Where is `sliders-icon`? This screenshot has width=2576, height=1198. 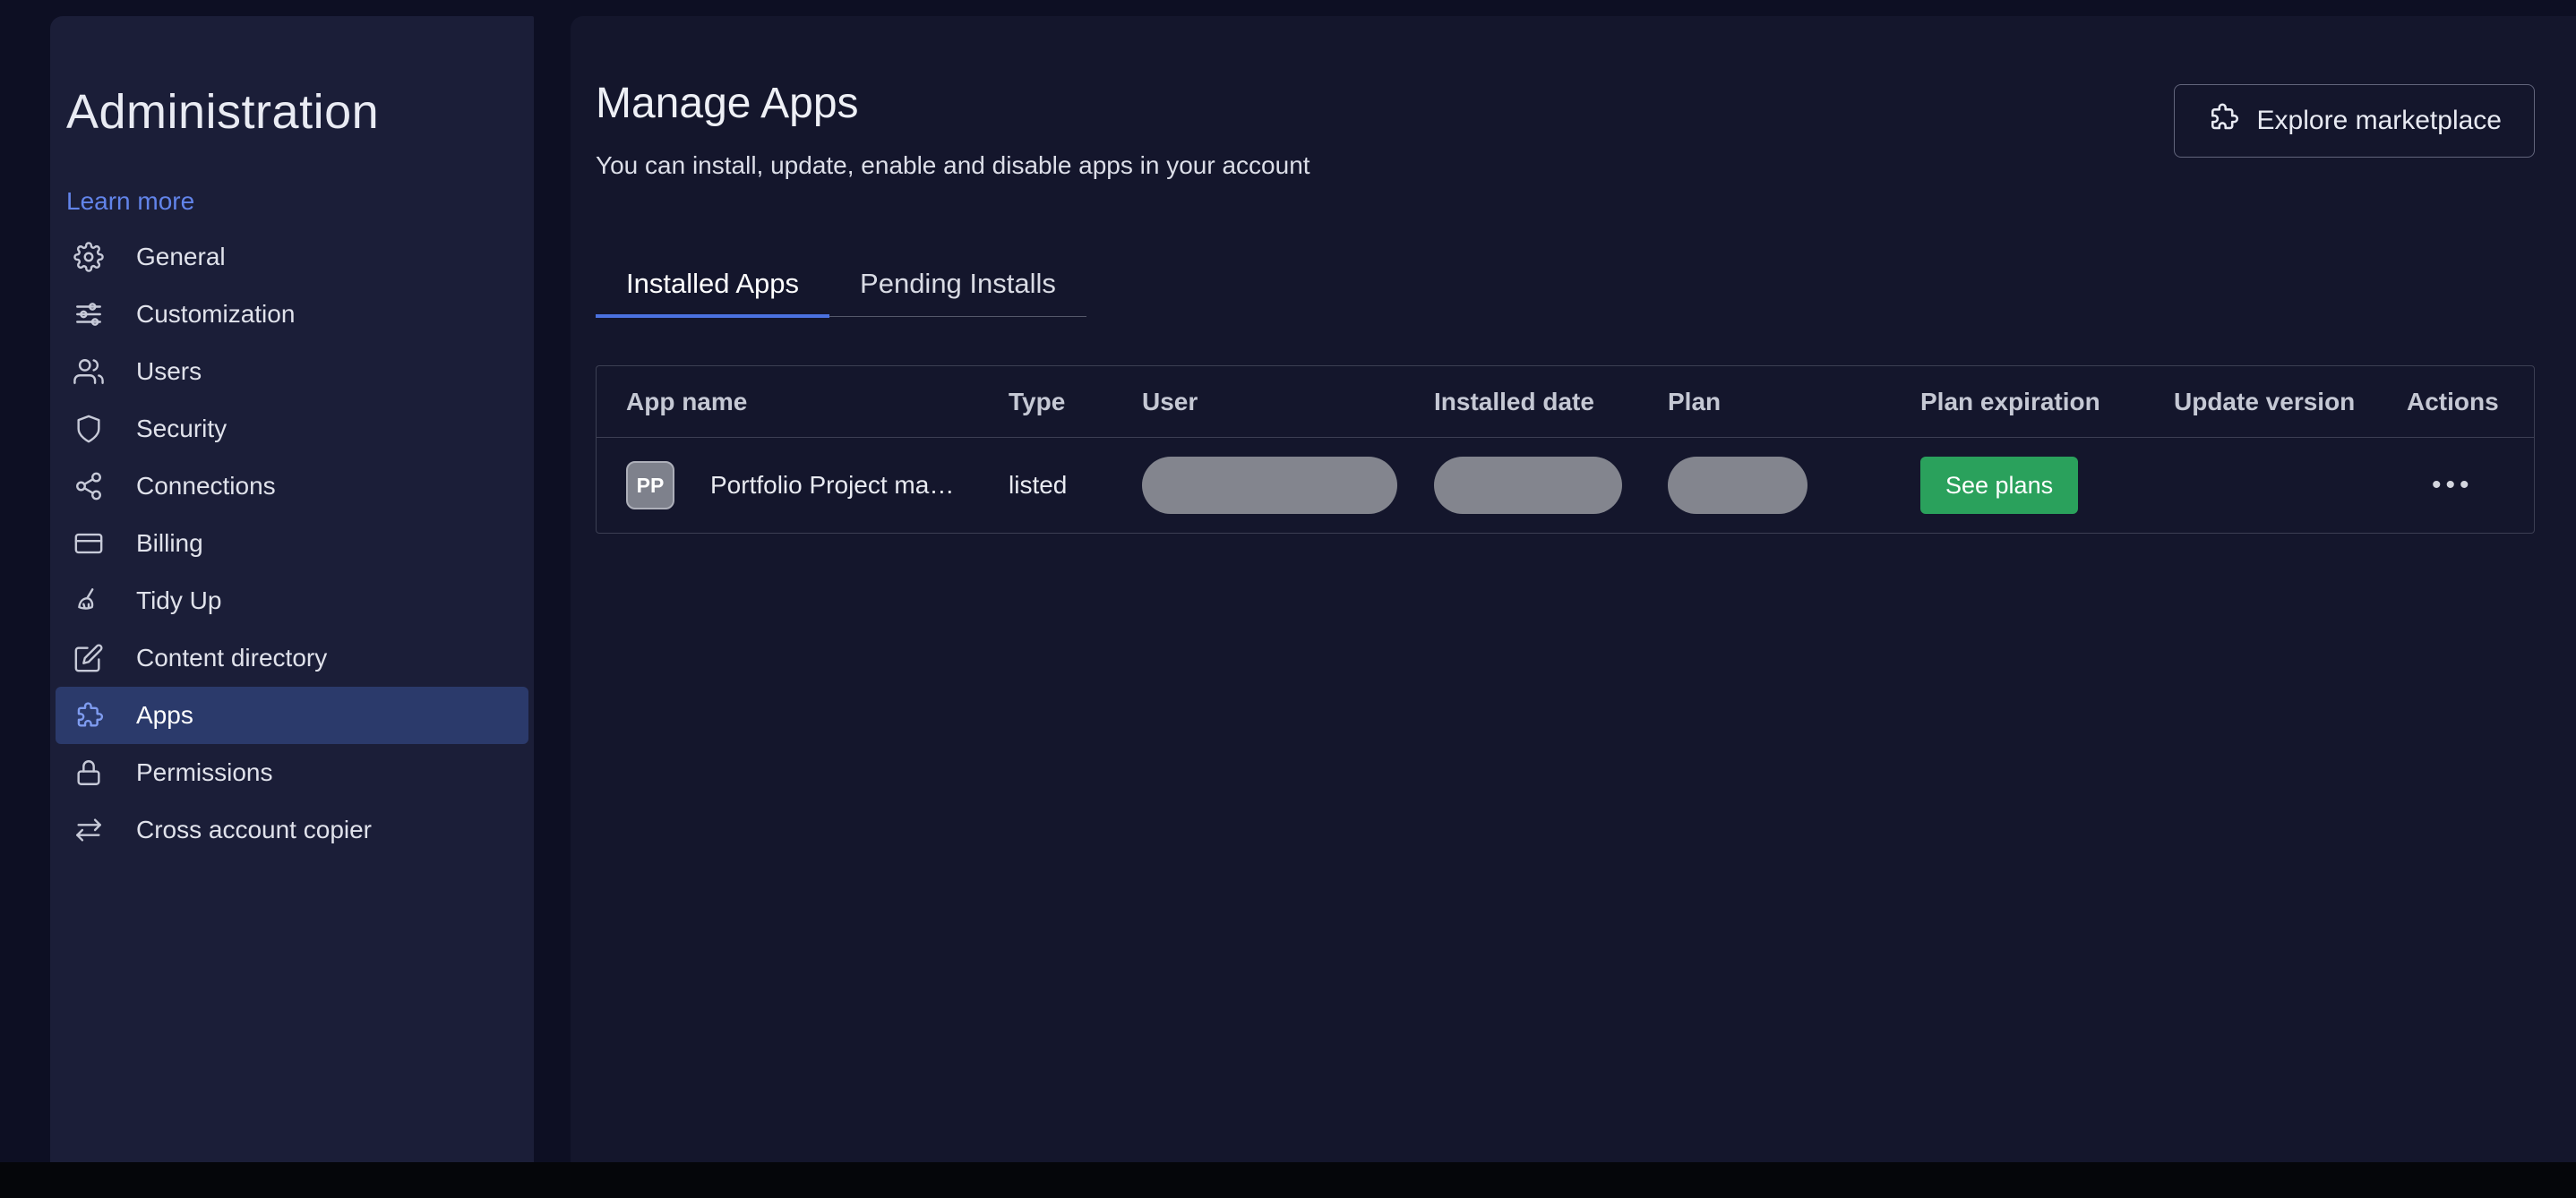 sliders-icon is located at coordinates (88, 314).